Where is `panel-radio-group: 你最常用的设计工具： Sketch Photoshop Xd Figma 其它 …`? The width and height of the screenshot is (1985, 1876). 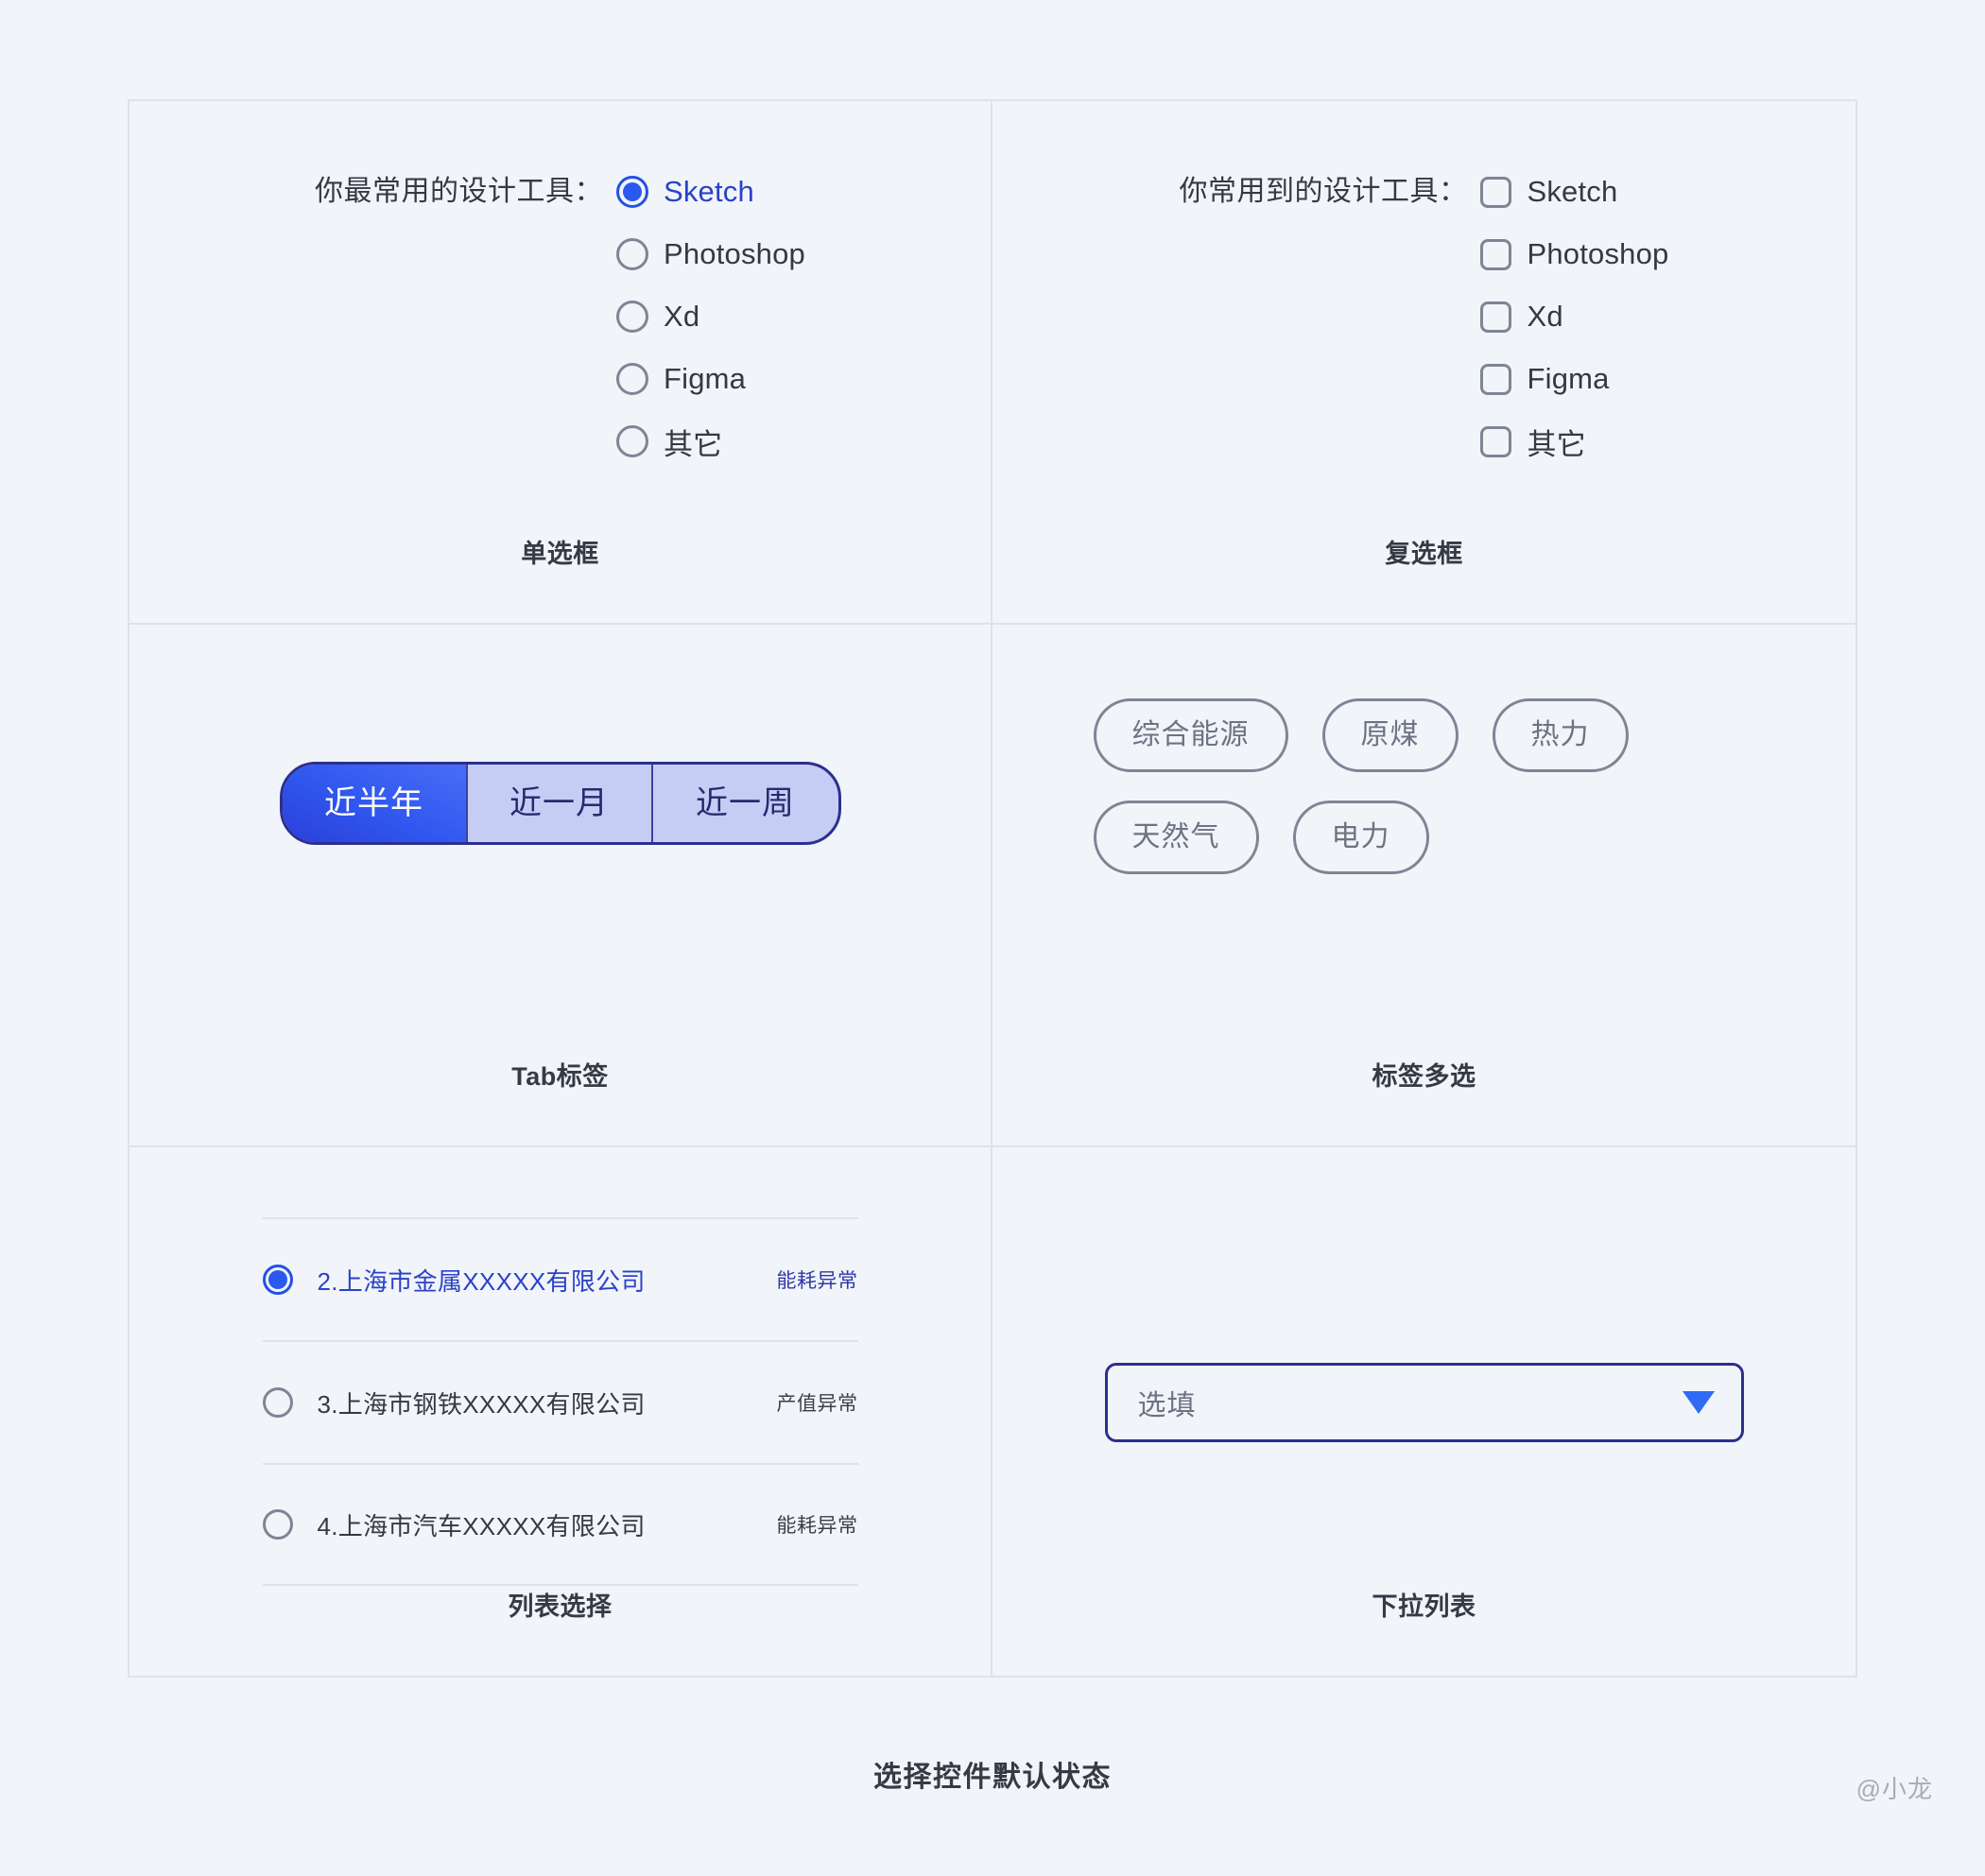
panel-radio-group: 你最常用的设计工具： Sketch Photoshop Xd Figma 其它 … is located at coordinates (560, 363).